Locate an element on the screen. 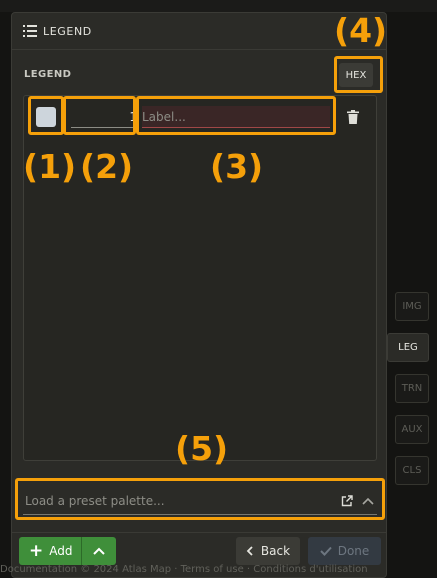  add-button-group: + Add is located at coordinates (67, 551).